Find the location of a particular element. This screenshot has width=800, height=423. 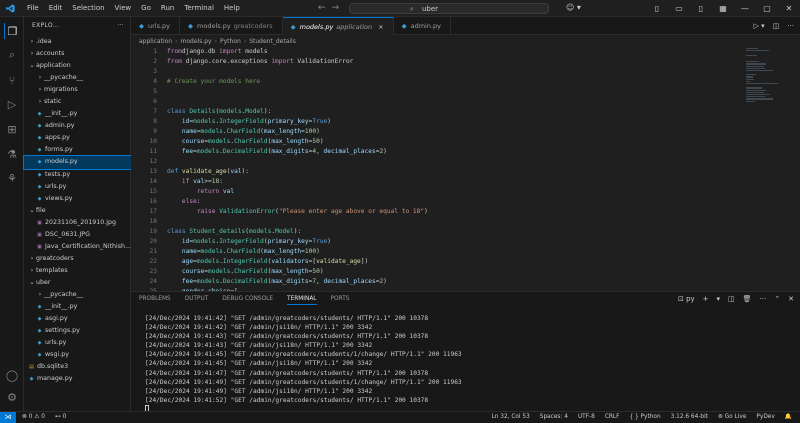

tree-item: ◆ forms.py is located at coordinates (77, 150).